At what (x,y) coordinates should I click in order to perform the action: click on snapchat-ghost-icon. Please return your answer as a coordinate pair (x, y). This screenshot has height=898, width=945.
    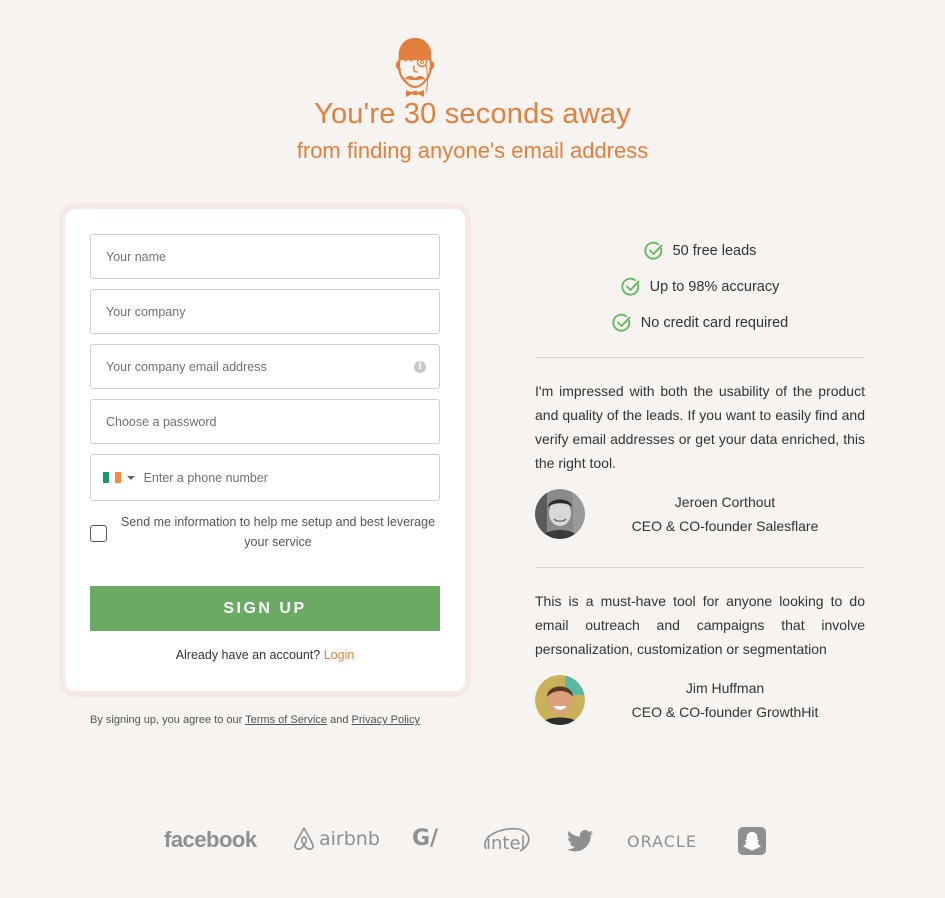
    Looking at the image, I should click on (752, 841).